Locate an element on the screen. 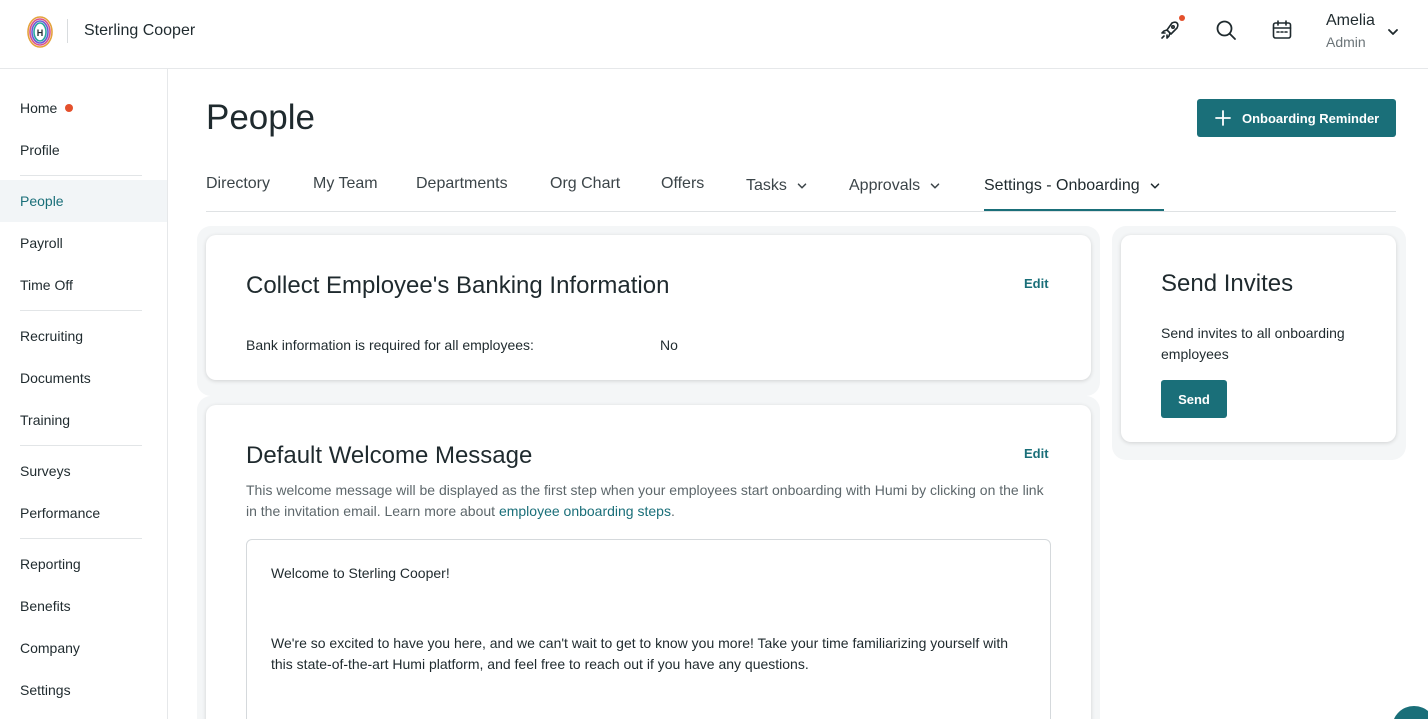 The width and height of the screenshot is (1428, 719). message-line: Welcome to Sterling Cooper! is located at coordinates (360, 573).